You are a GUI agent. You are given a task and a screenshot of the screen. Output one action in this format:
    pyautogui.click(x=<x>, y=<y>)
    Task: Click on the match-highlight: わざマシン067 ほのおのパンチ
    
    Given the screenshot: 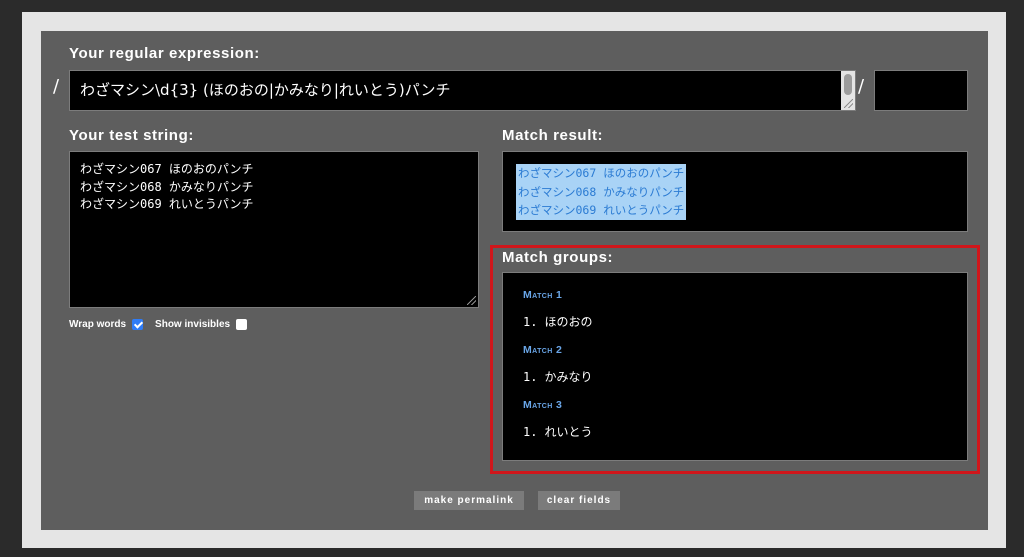 What is the action you would take?
    pyautogui.click(x=601, y=173)
    